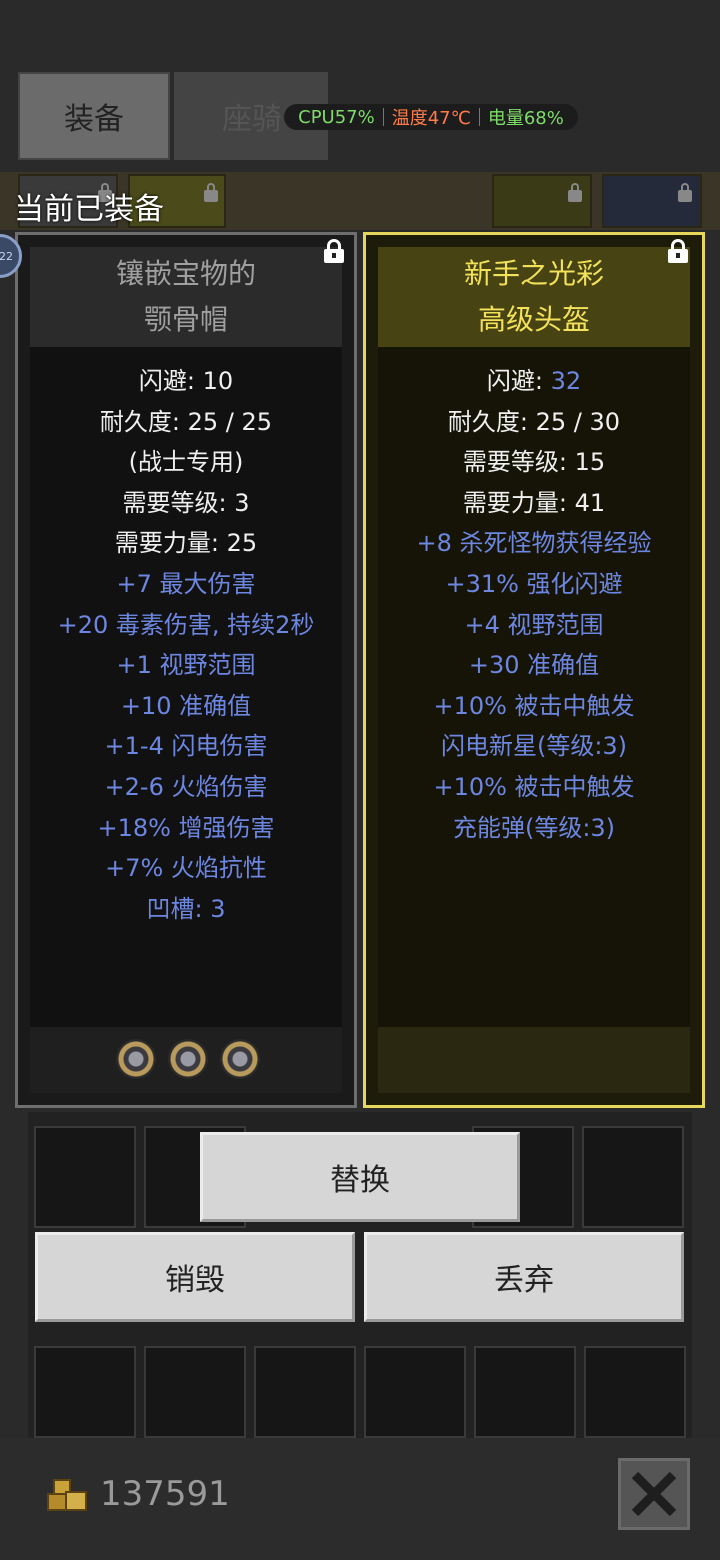  I want to click on cpu-status: CPU57%, so click(336, 117).